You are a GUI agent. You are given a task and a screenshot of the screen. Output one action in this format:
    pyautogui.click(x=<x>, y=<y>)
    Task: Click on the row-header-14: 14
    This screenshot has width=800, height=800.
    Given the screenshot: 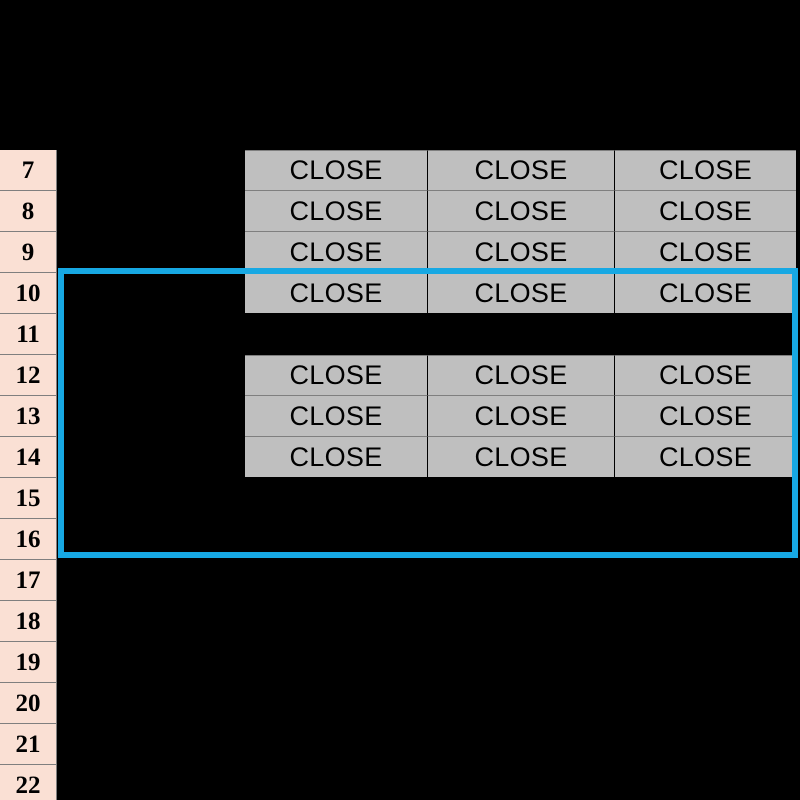 What is the action you would take?
    pyautogui.click(x=28, y=457)
    